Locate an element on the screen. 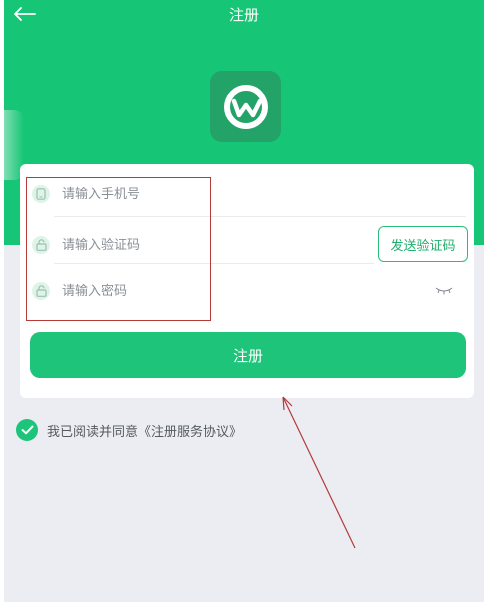  send-code-button: 发送验证码 is located at coordinates (423, 244).